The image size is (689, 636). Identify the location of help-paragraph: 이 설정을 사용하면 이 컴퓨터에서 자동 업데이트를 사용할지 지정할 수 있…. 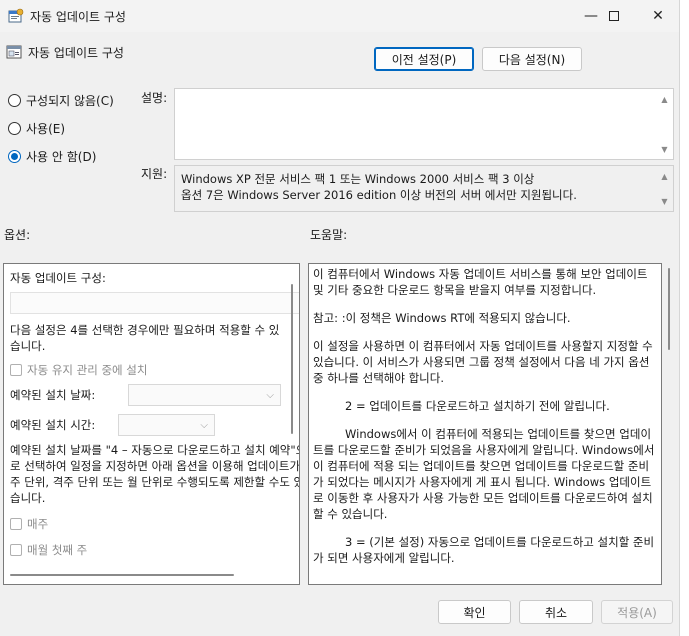
(483, 362).